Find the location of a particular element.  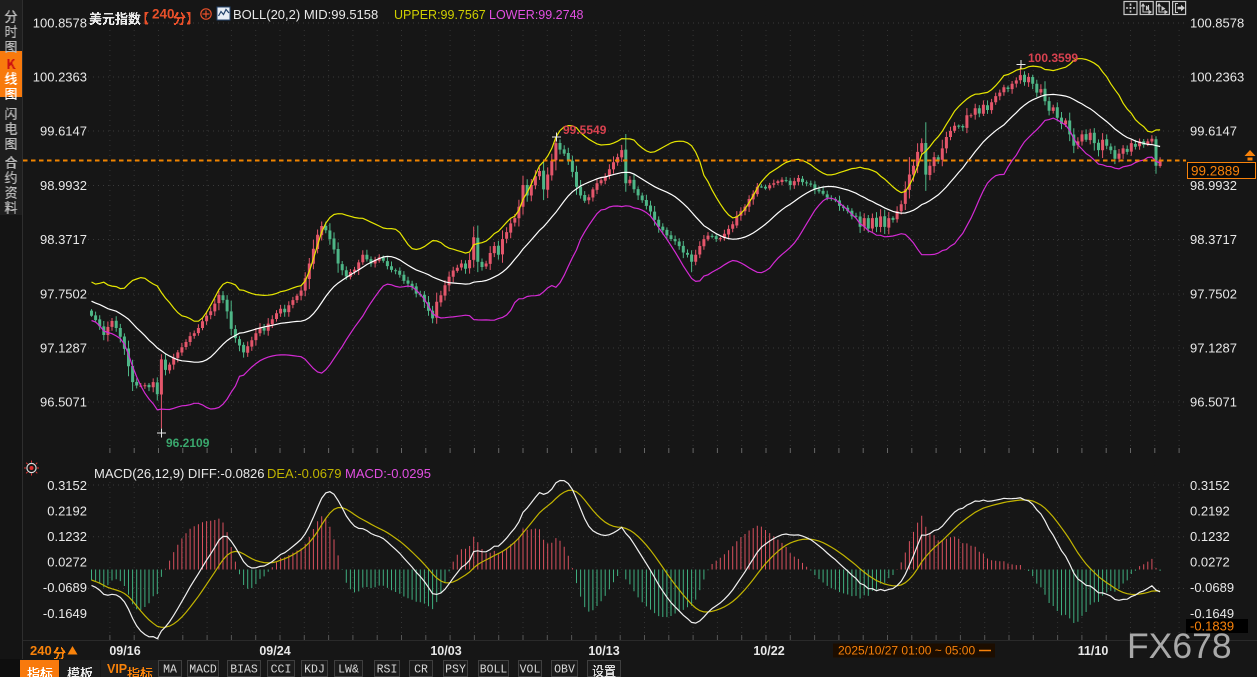

svg-text: BIAS is located at coordinates (244, 670).